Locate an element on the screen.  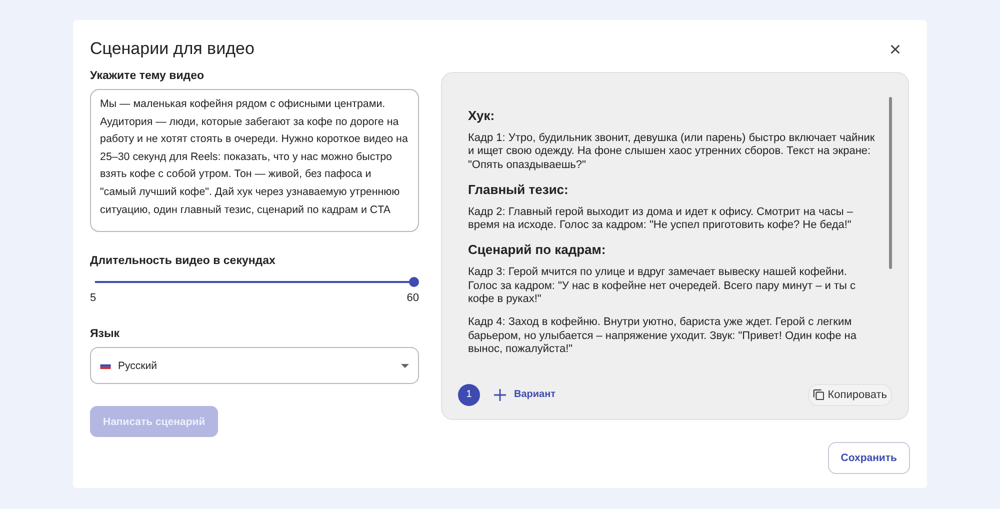
script-paragraph: Кадр 3: Герой мчится по улице и вдруг замечает вывеску нашей кофейни. Голос за кадром: "У нас в кофейне нет очередей. Всего пару минут – и ты с кофе в руках!" is located at coordinates (662, 286).